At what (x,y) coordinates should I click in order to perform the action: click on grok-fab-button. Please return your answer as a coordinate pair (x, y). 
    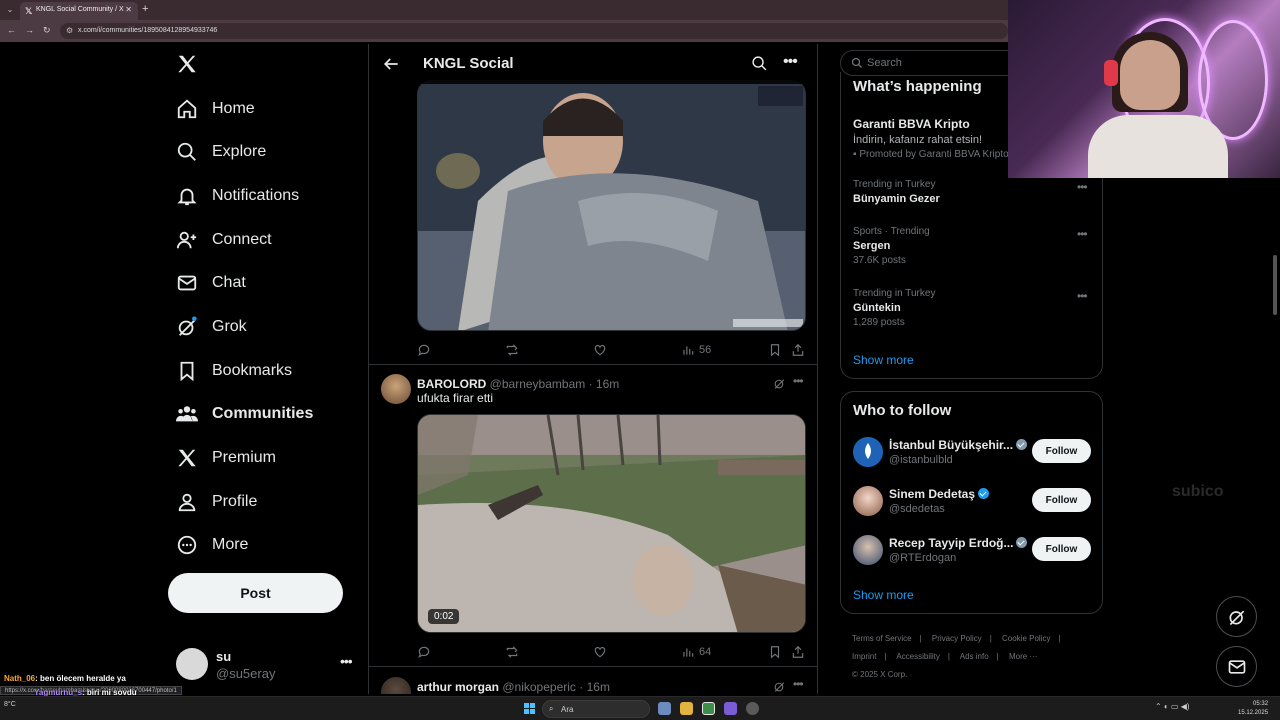
    Looking at the image, I should click on (1236, 616).